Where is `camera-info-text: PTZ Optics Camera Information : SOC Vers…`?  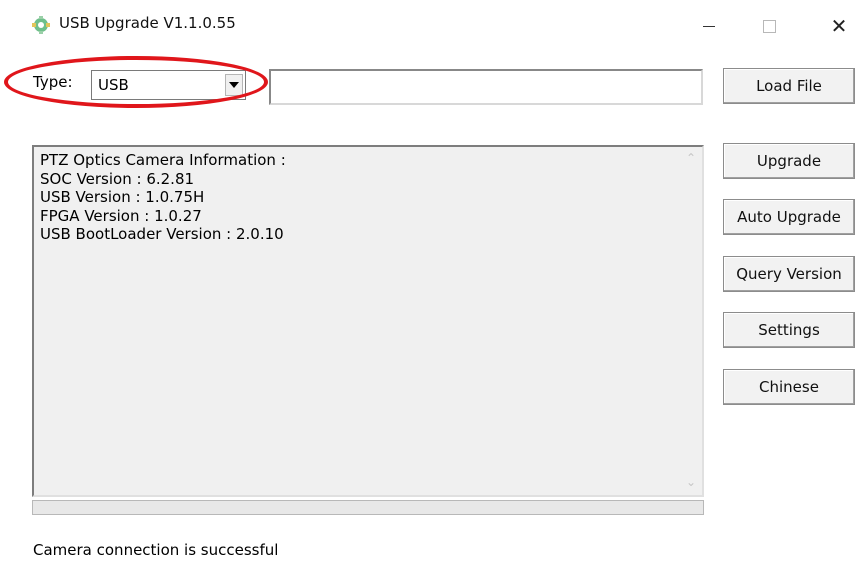
camera-info-text: PTZ Optics Camera Information : SOC Vers… is located at coordinates (163, 197).